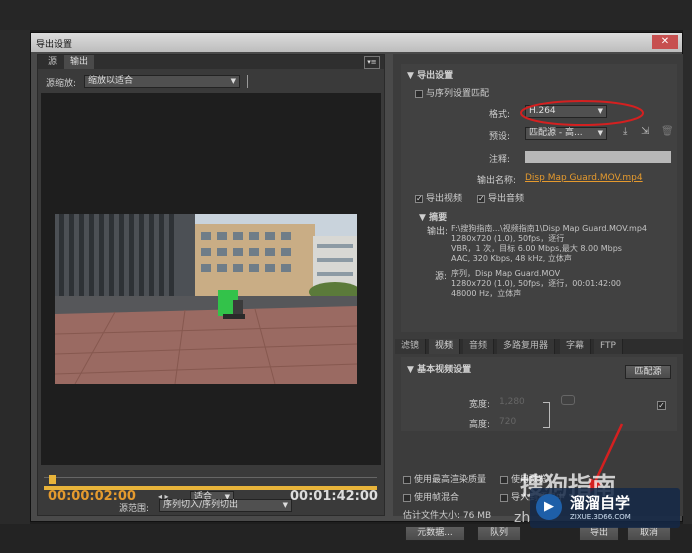  Describe the element at coordinates (438, 232) in the screenshot. I see `summary-output-label: 输出:` at that location.